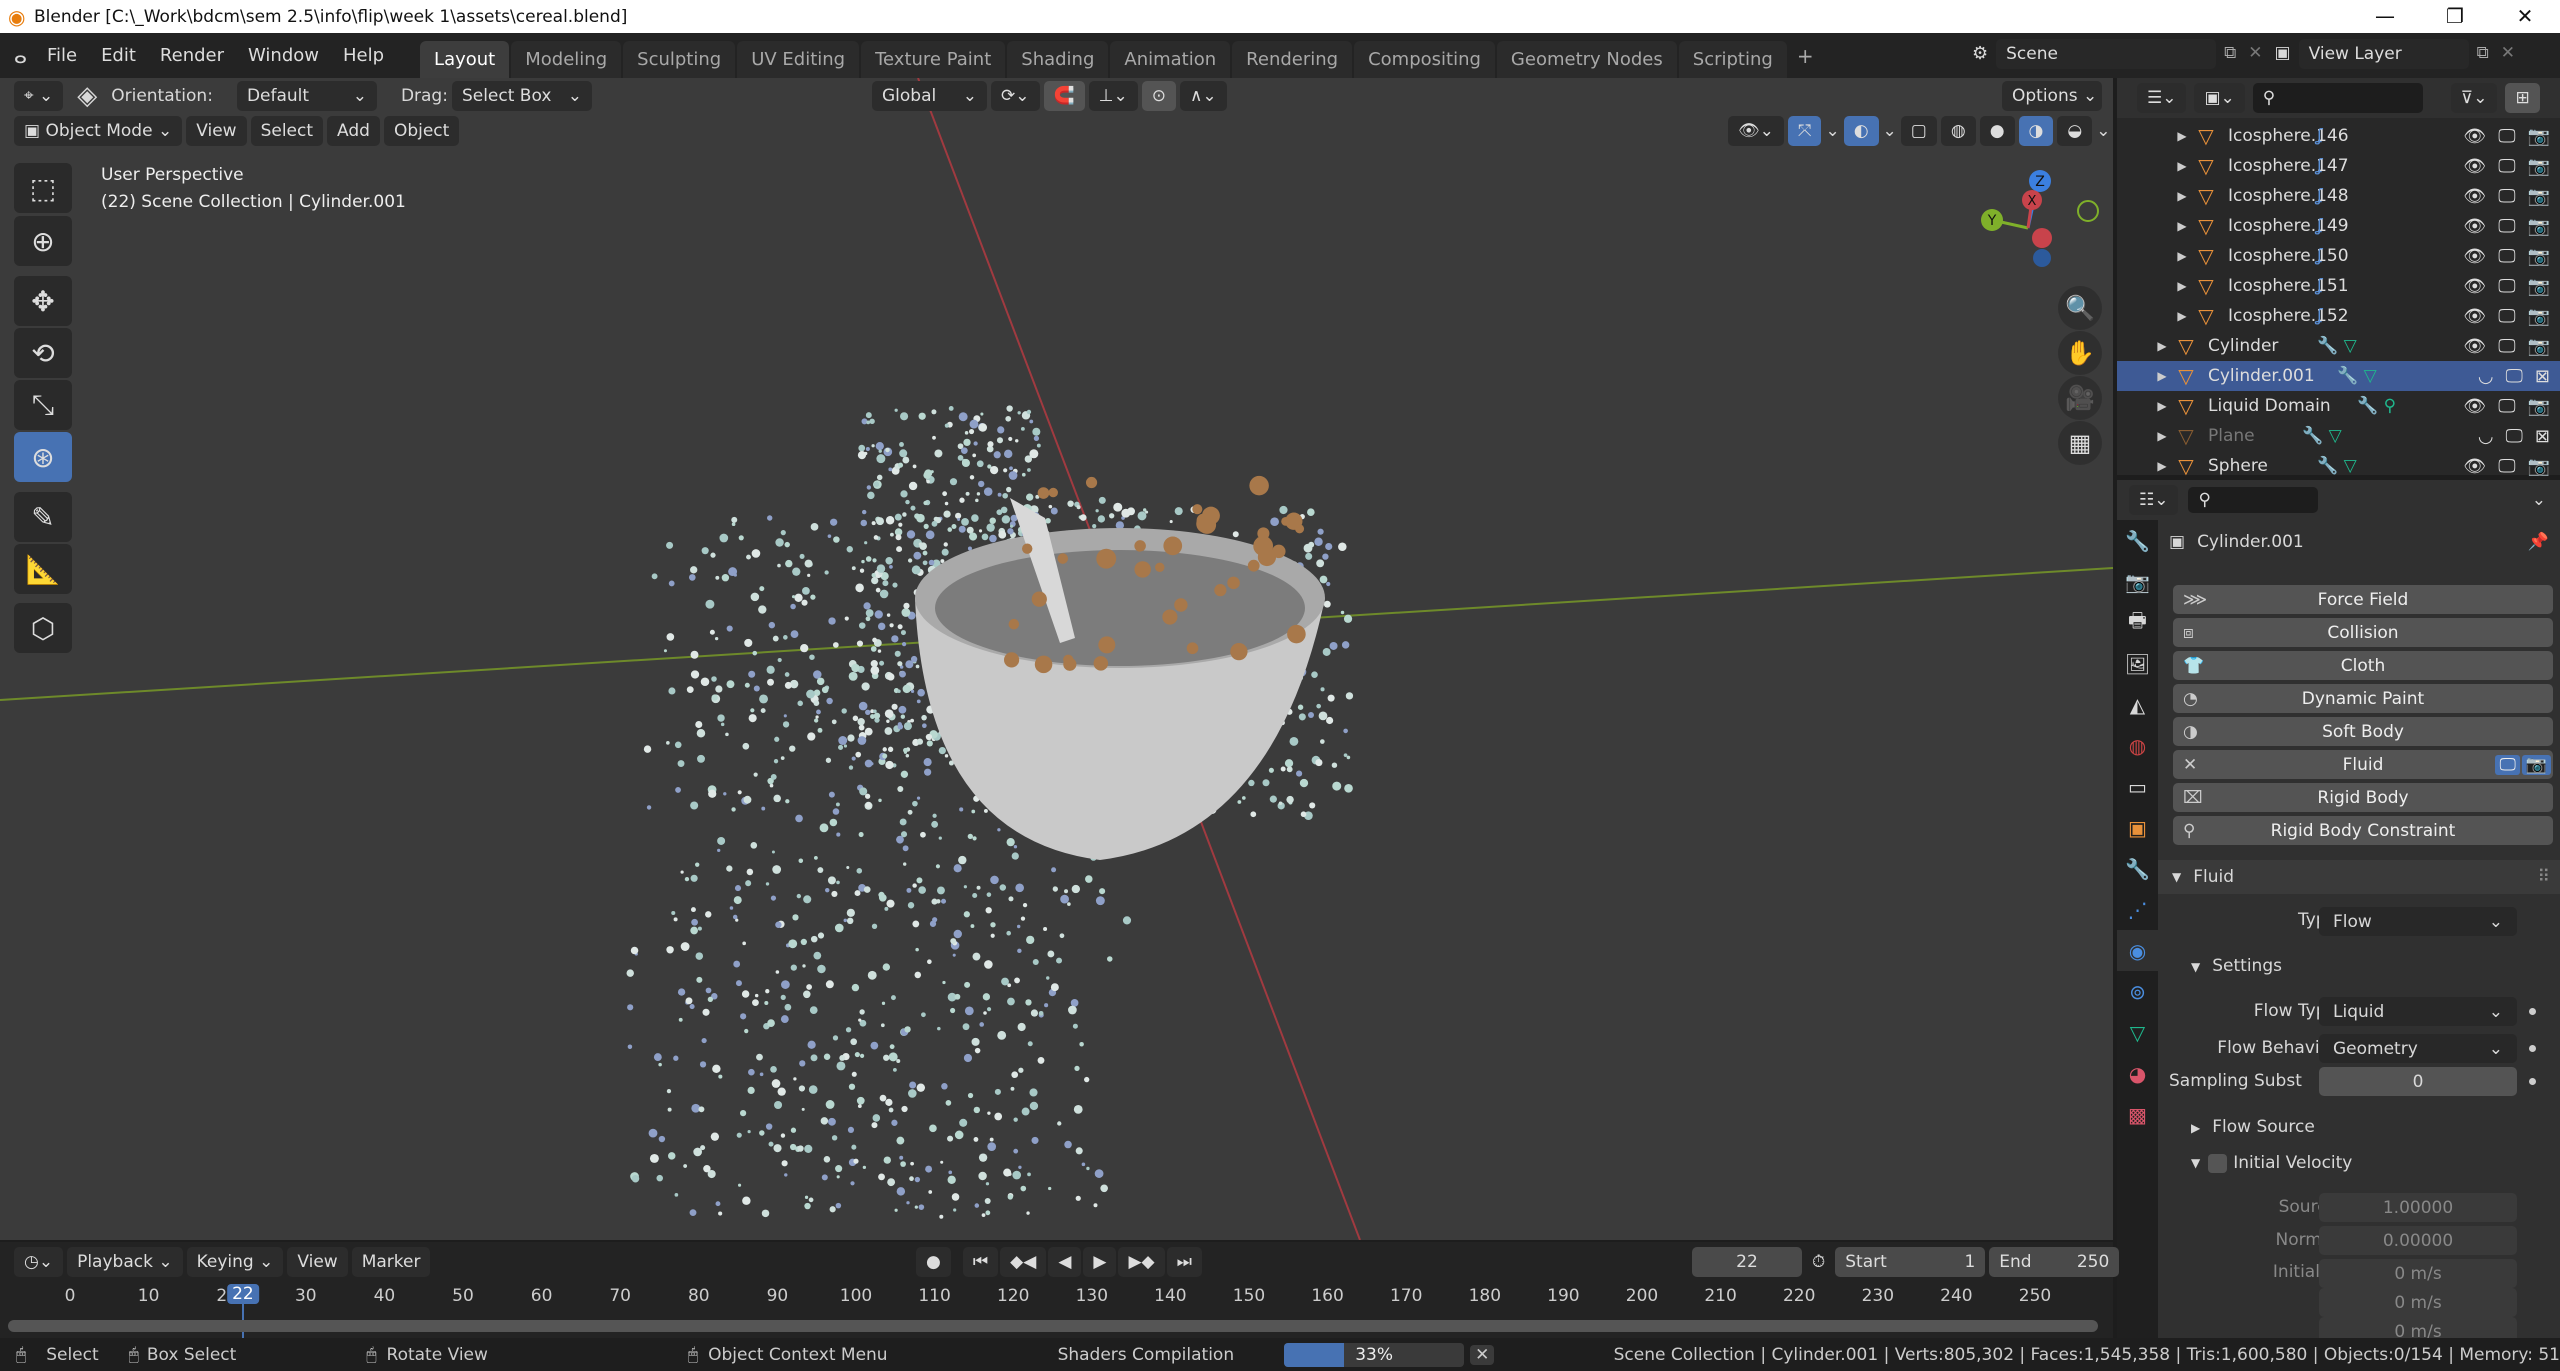 Image resolution: width=2560 pixels, height=1371 pixels. I want to click on normal-field: 0.00000, so click(2418, 1240).